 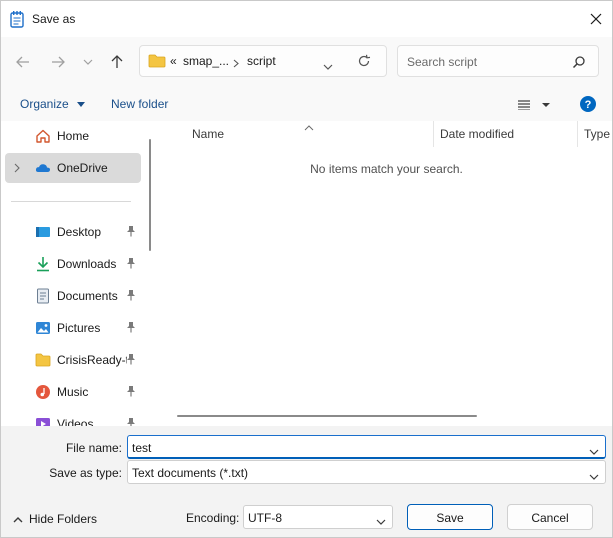 I want to click on sidebar-scrollbar, so click(x=150, y=195).